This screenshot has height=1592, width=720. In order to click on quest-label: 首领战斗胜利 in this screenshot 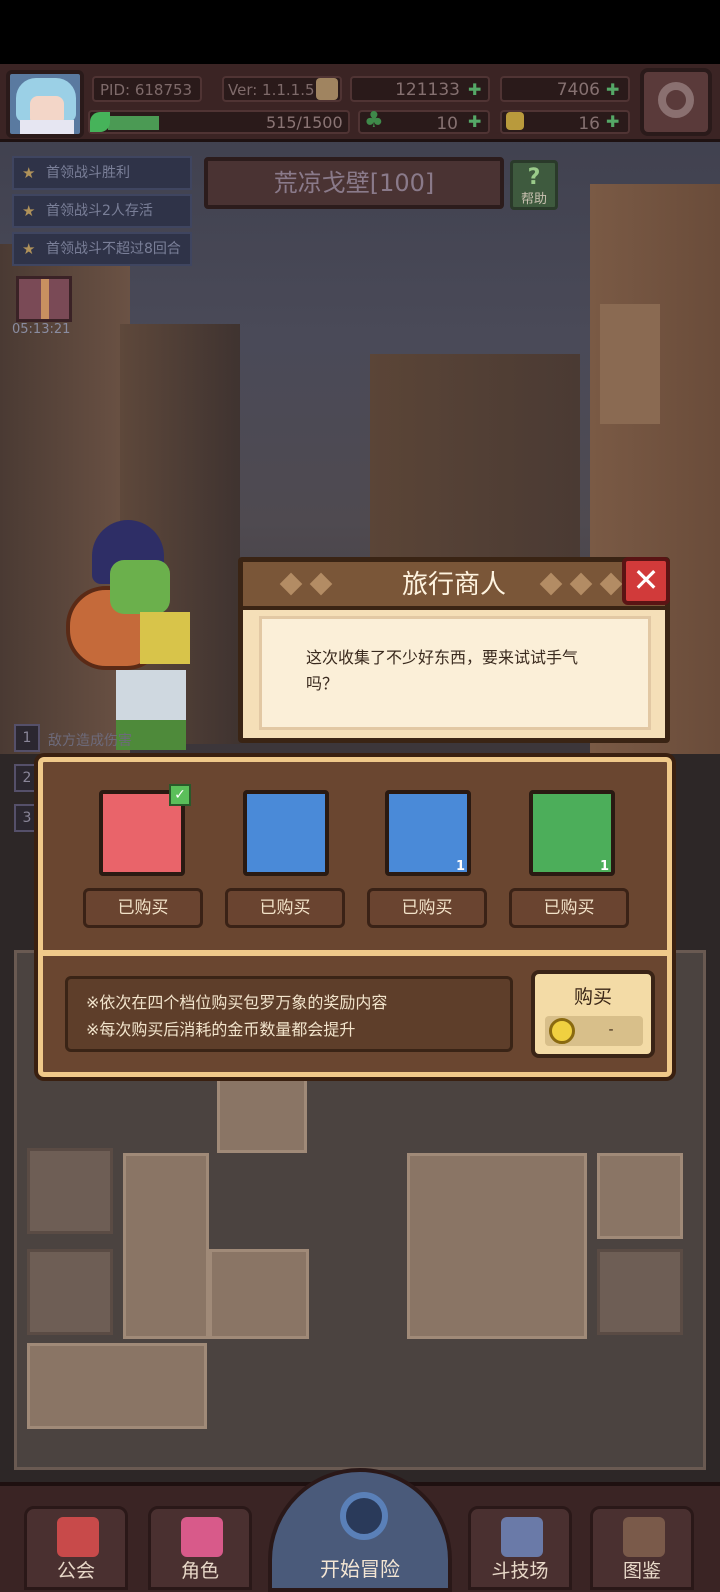, I will do `click(88, 173)`.